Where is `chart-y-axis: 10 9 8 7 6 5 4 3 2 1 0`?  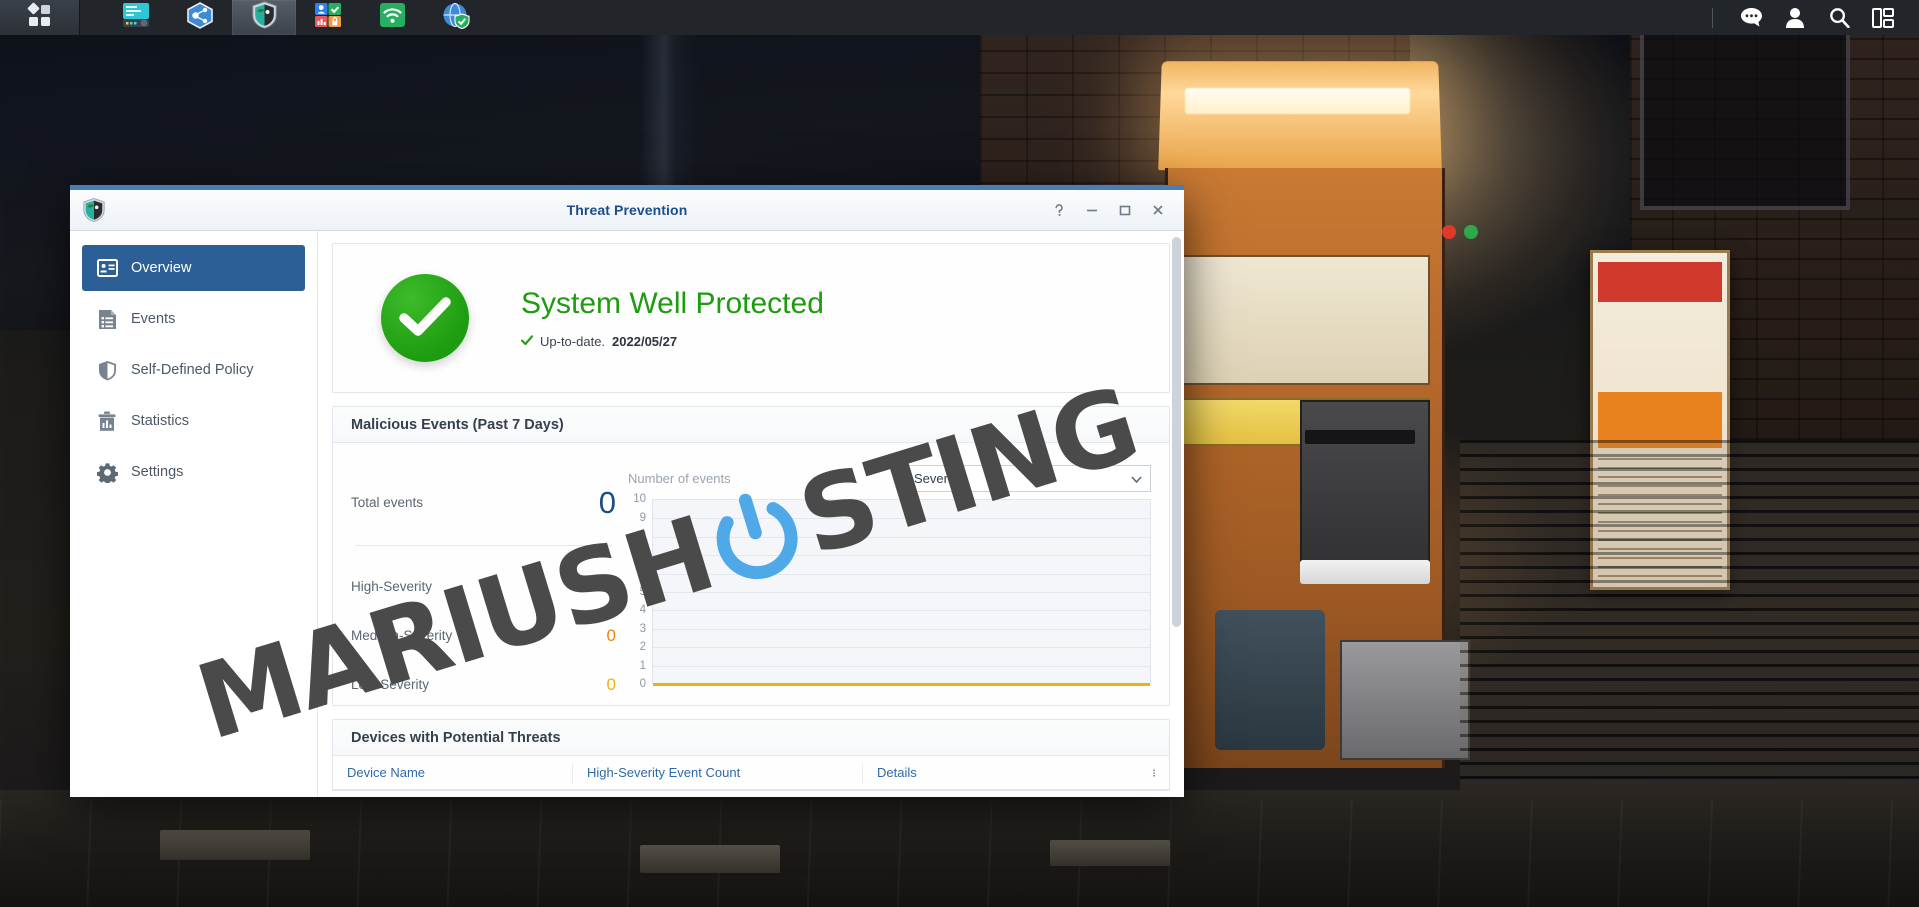
chart-y-axis: 10 9 8 7 6 5 4 3 2 1 0 is located at coordinates (639, 591).